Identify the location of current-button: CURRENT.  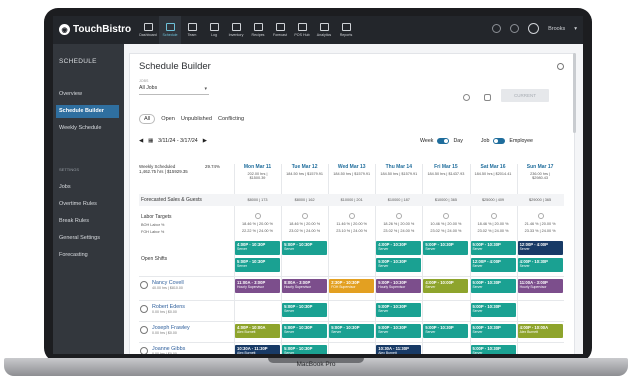
(525, 95).